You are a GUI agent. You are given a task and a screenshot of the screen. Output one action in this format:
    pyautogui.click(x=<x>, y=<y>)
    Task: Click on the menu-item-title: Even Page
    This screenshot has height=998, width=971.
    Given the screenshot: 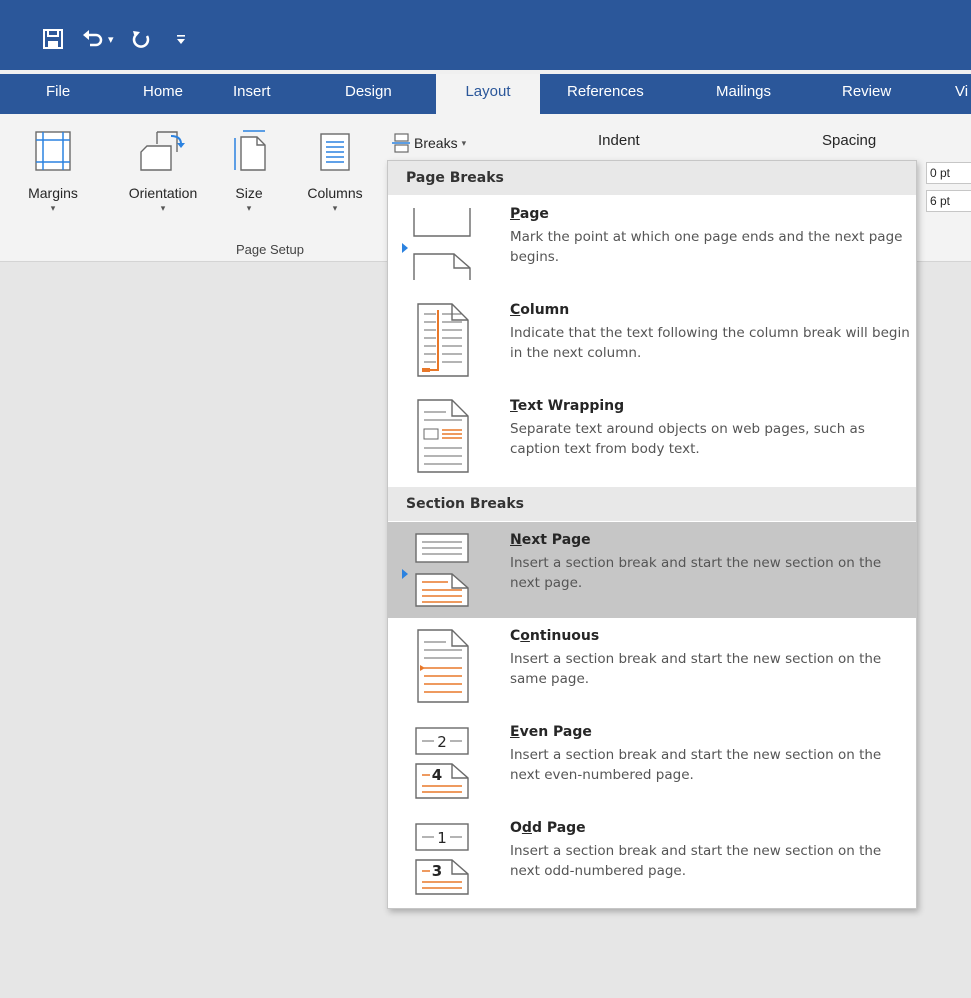 What is the action you would take?
    pyautogui.click(x=551, y=732)
    